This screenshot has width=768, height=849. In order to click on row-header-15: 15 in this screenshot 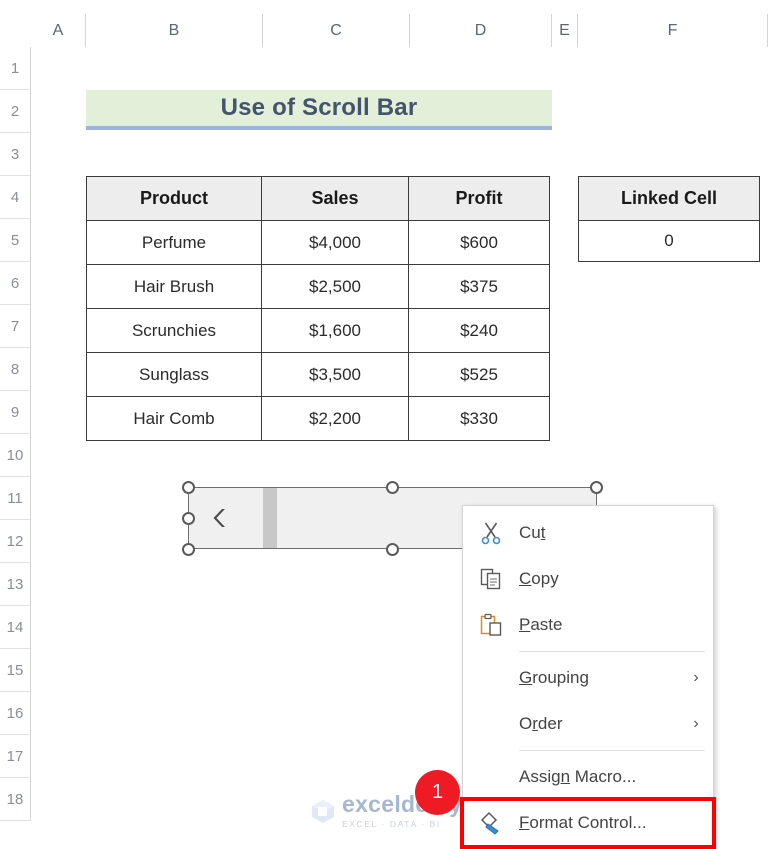, I will do `click(15, 670)`.